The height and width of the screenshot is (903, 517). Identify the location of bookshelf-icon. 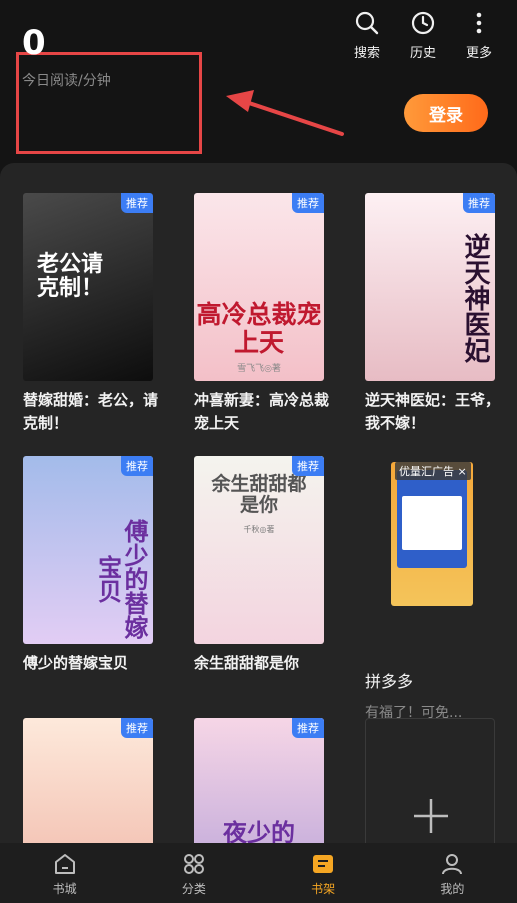
(323, 864).